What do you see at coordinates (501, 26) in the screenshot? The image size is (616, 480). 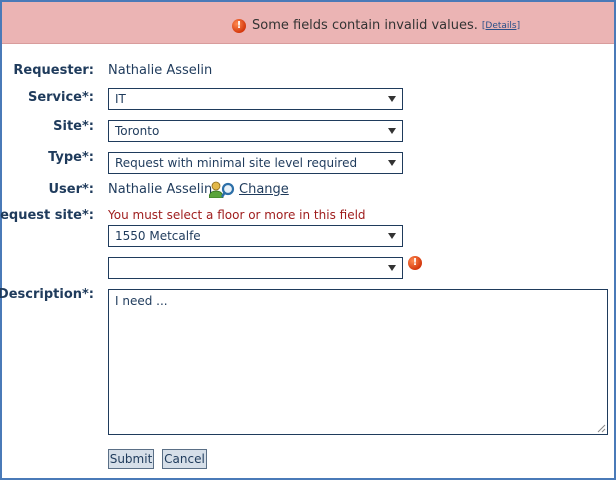 I see `details-link: [Details]` at bounding box center [501, 26].